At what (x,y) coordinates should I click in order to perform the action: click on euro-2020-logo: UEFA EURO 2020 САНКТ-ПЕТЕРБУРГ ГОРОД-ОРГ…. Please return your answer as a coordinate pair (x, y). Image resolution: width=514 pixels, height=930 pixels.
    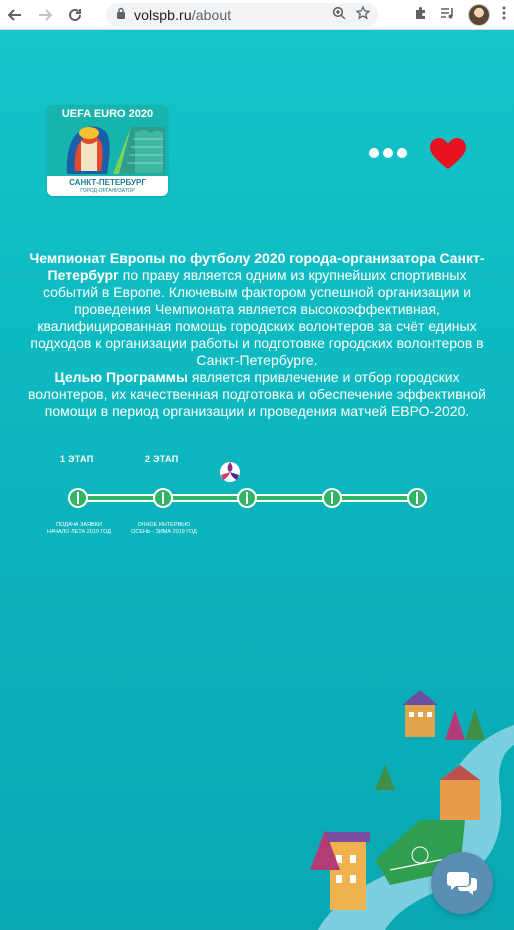
    Looking at the image, I should click on (107, 150).